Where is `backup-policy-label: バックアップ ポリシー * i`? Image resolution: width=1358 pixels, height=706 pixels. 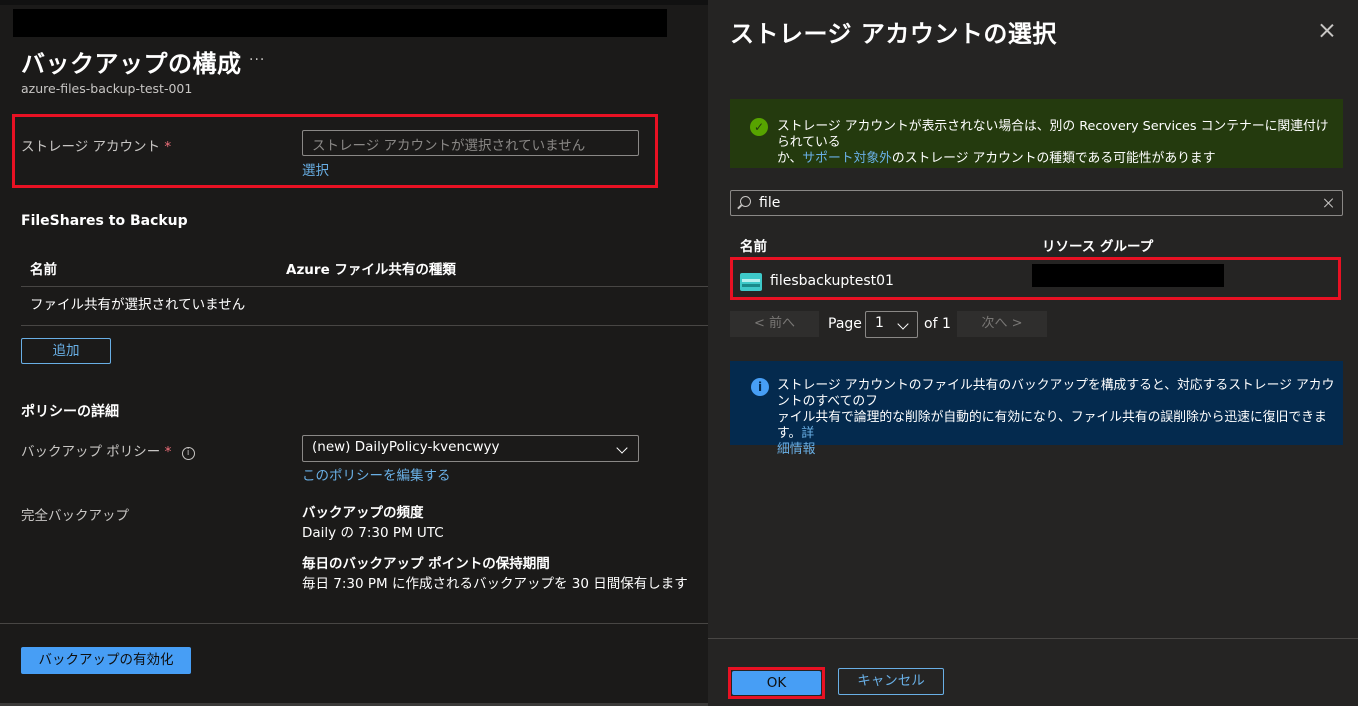 backup-policy-label: バックアップ ポリシー * i is located at coordinates (108, 450).